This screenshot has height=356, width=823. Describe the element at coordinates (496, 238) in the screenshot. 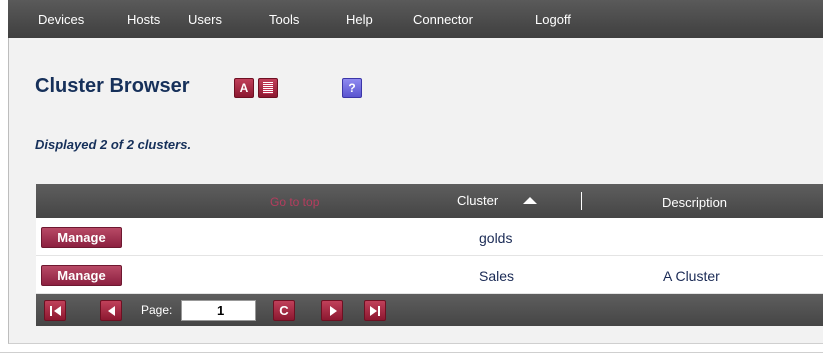

I see `cluster-name-cell: golds` at that location.